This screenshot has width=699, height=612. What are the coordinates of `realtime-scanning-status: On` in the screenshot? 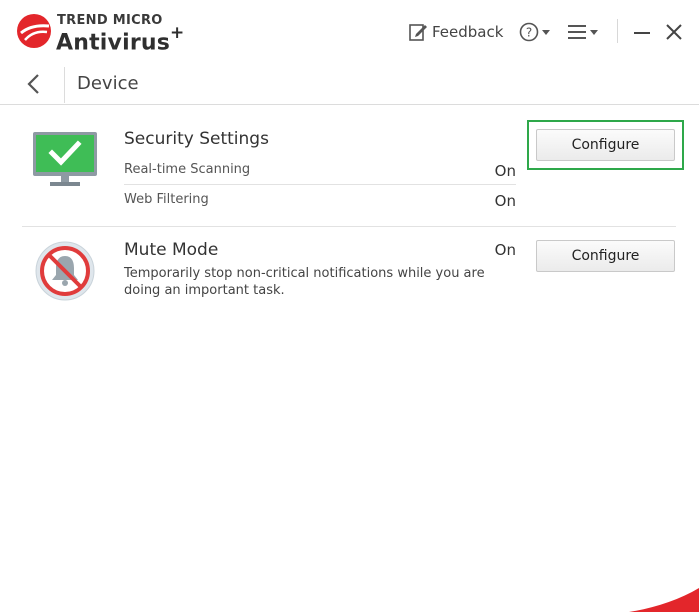 It's located at (505, 171).